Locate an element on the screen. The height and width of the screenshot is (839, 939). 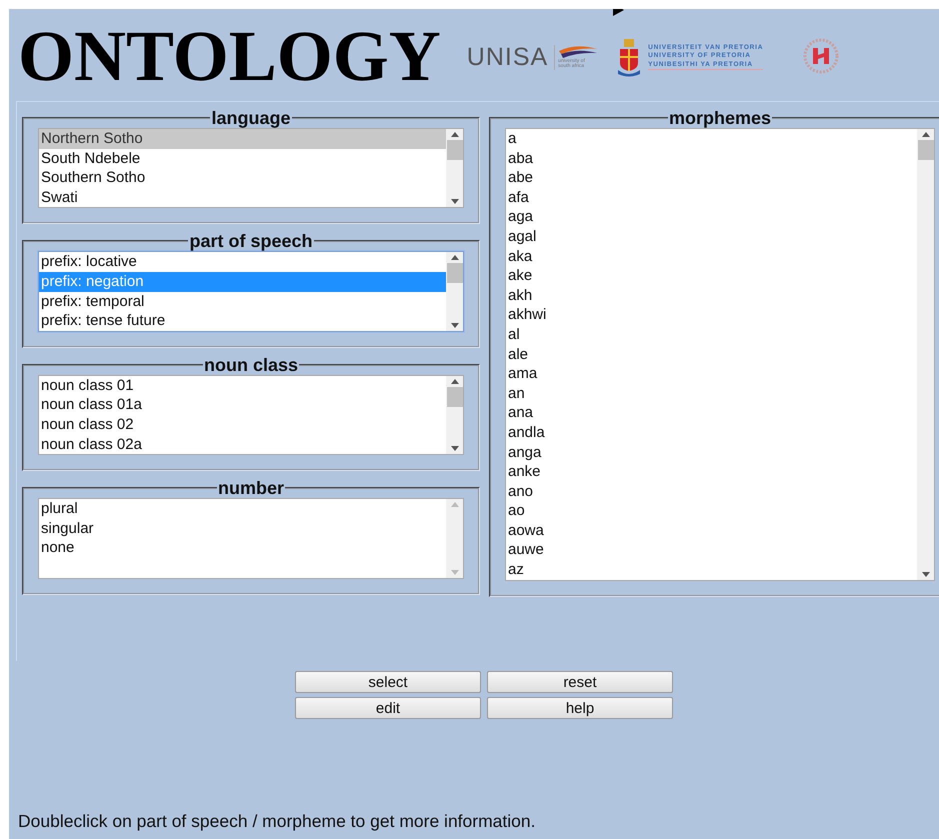
swoosh-icon is located at coordinates (578, 51).